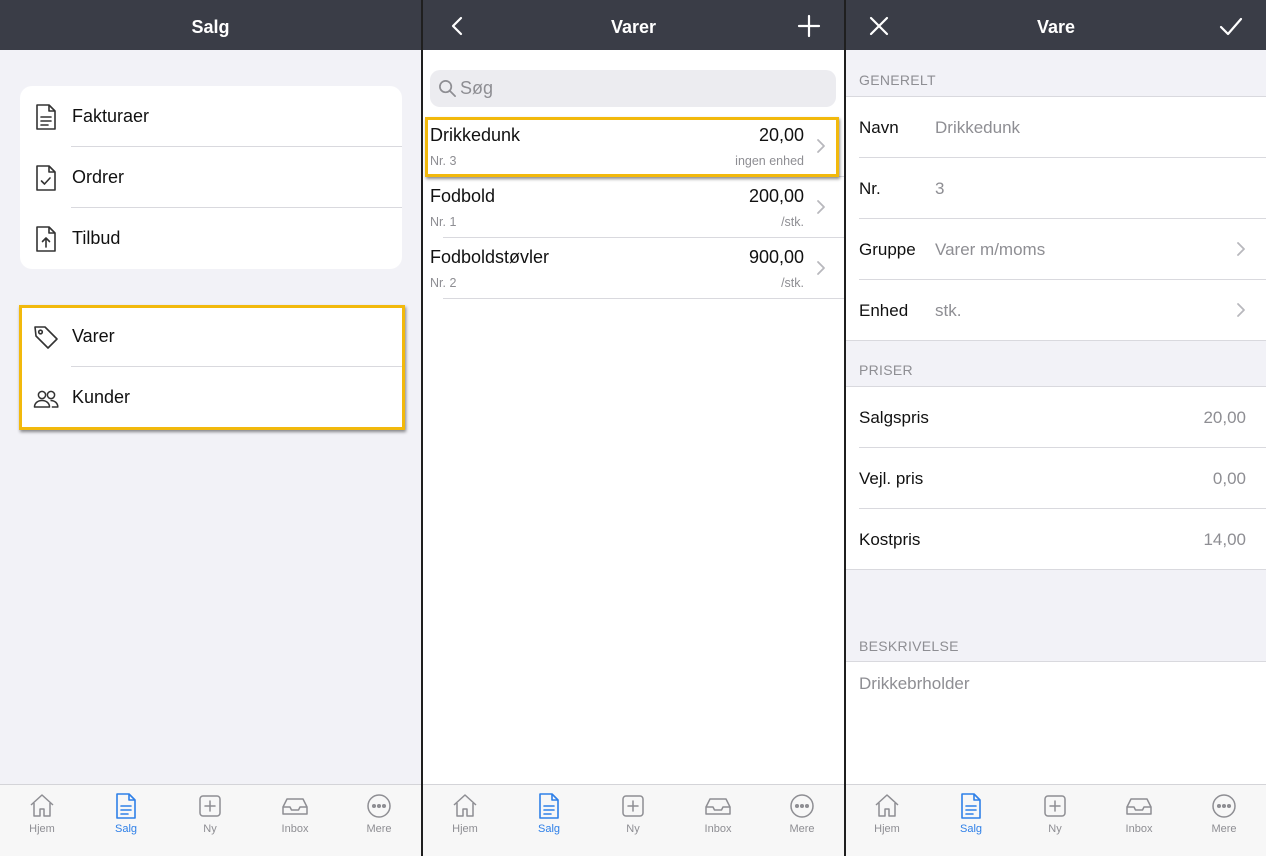  I want to click on plus-icon, so click(809, 26).